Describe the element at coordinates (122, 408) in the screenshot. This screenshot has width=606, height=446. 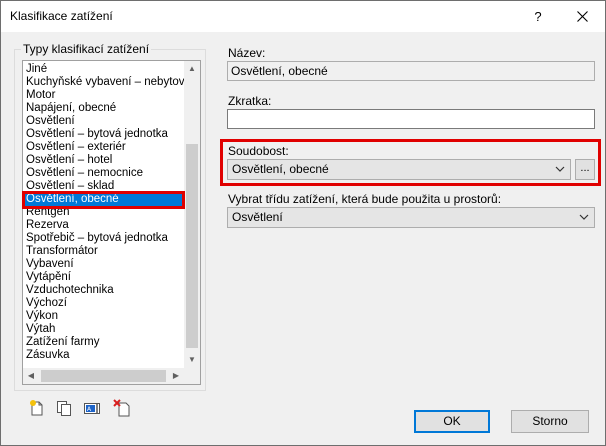
I see `delete-icon` at that location.